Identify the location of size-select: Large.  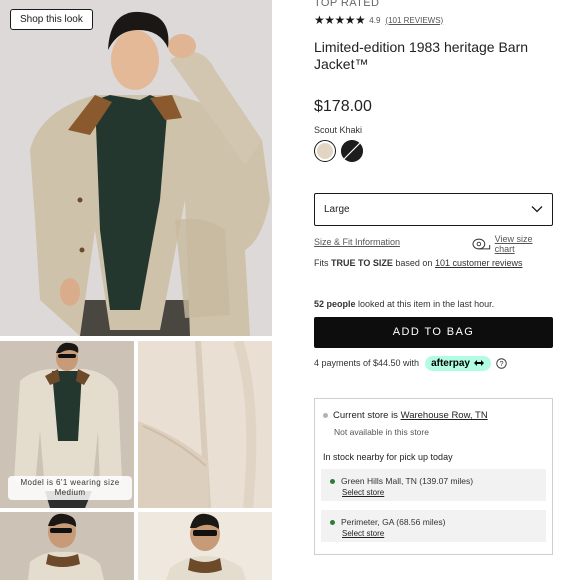
(433, 209).